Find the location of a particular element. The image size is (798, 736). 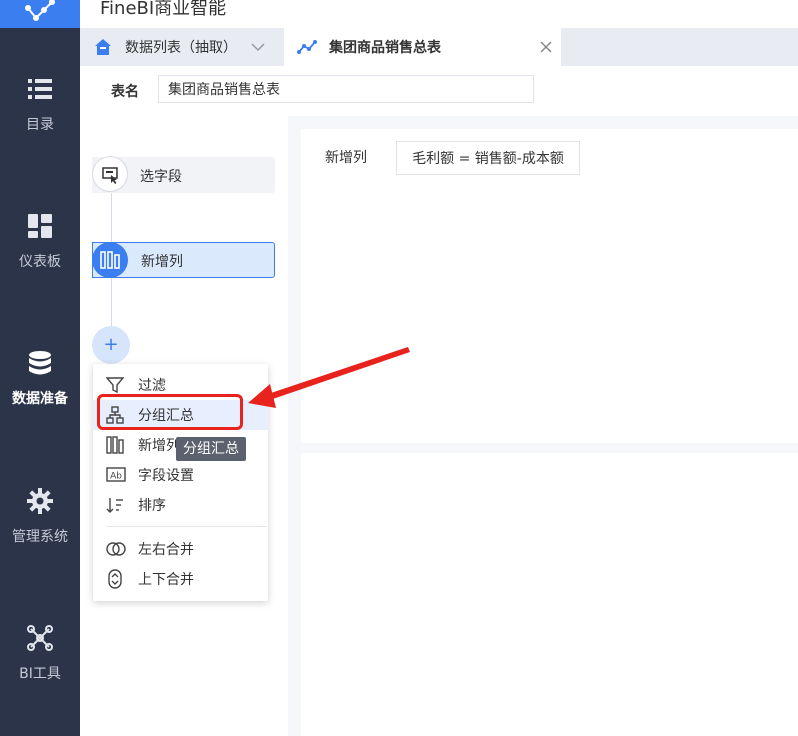

tab-sales-table: 集团商品销售总表 is located at coordinates (422, 47).